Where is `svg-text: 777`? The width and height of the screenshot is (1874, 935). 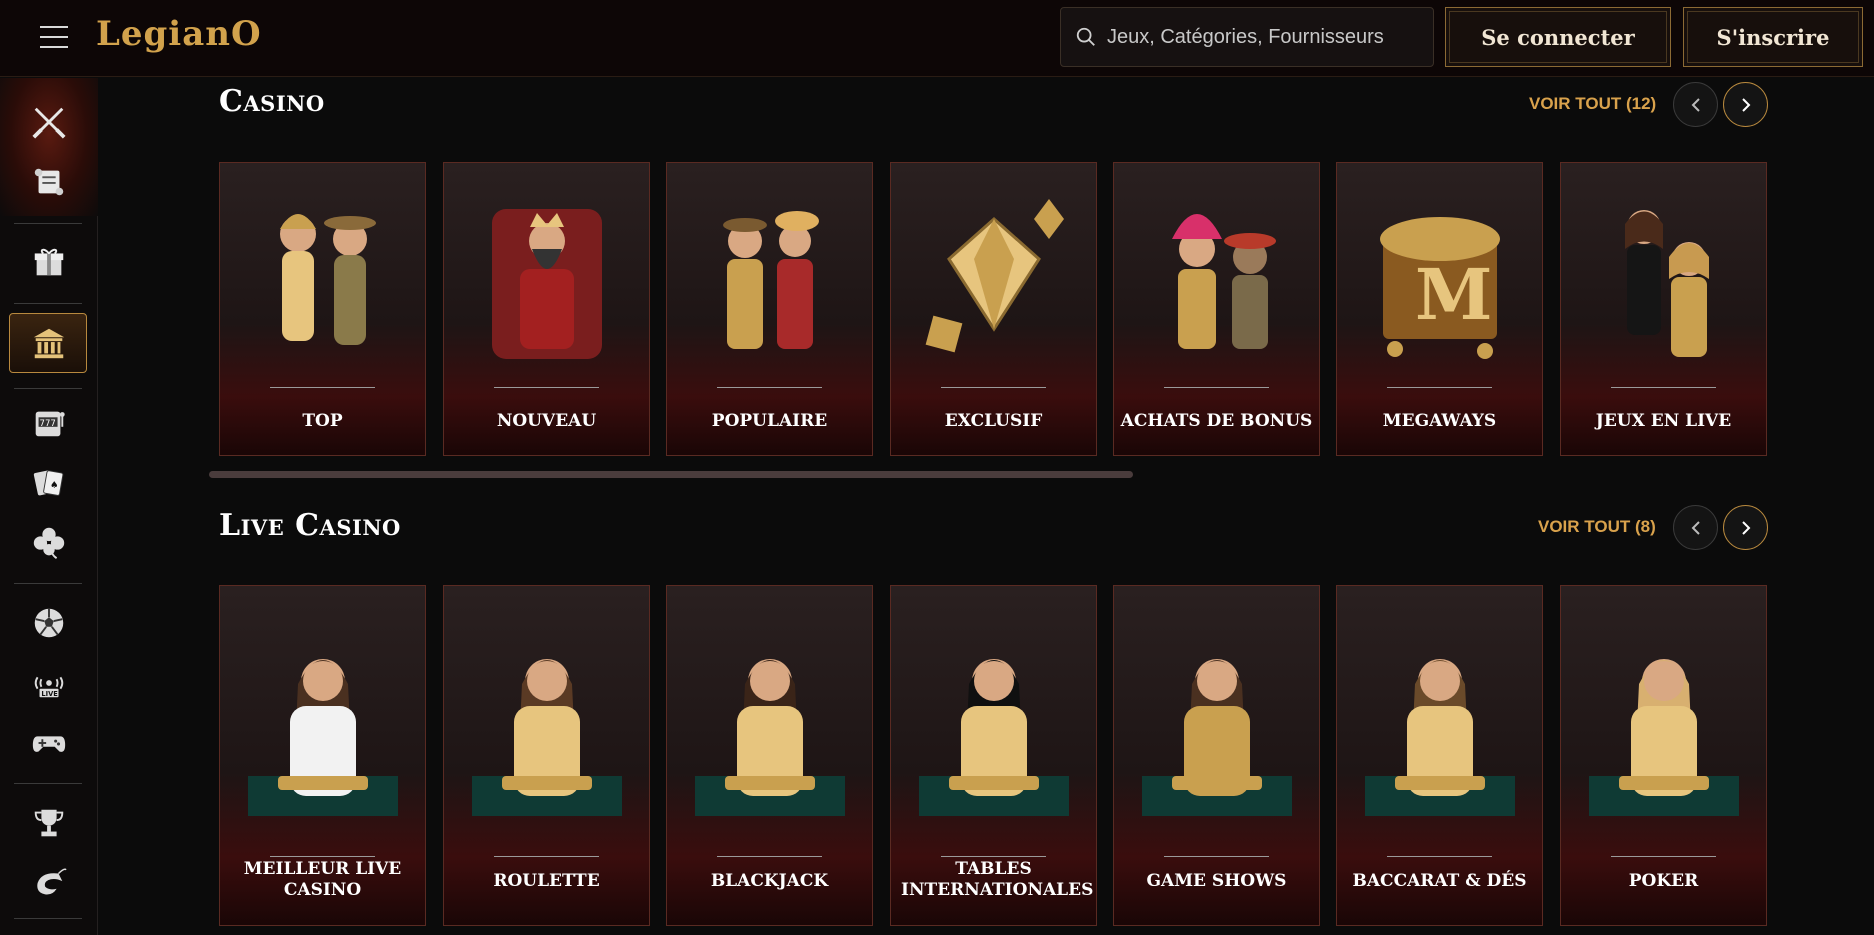 svg-text: 777 is located at coordinates (48, 424).